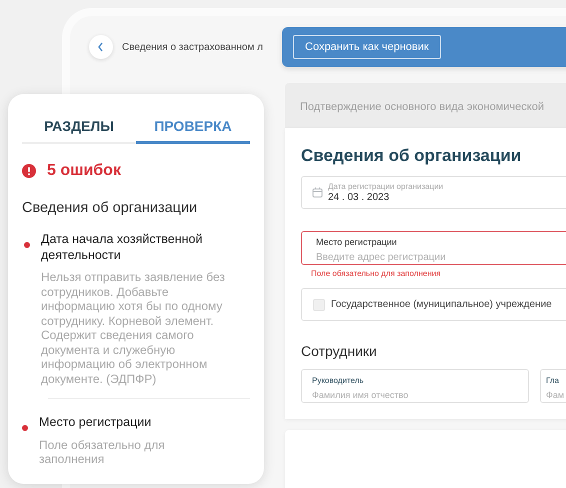  What do you see at coordinates (357, 242) in the screenshot?
I see `field-label: Место регистрации` at bounding box center [357, 242].